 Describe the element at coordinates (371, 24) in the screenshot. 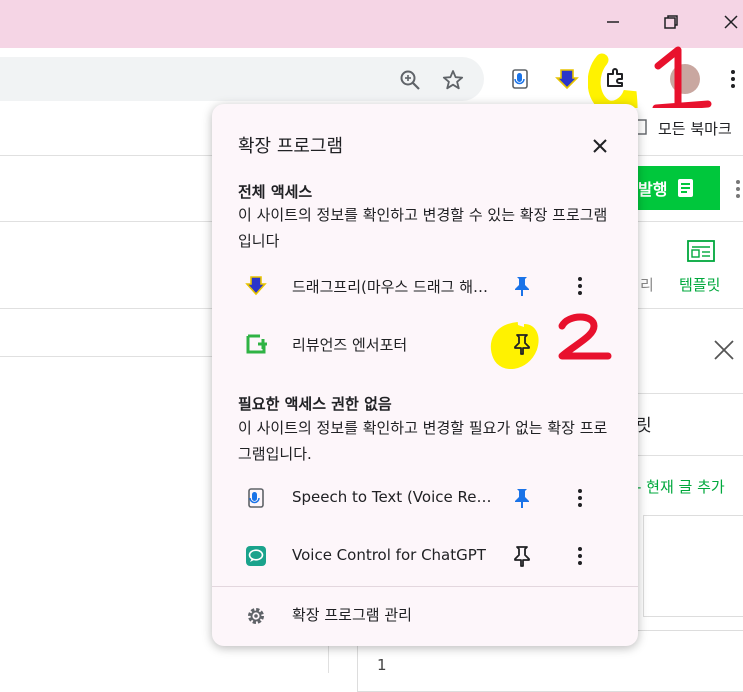

I see `window-titlebar` at that location.